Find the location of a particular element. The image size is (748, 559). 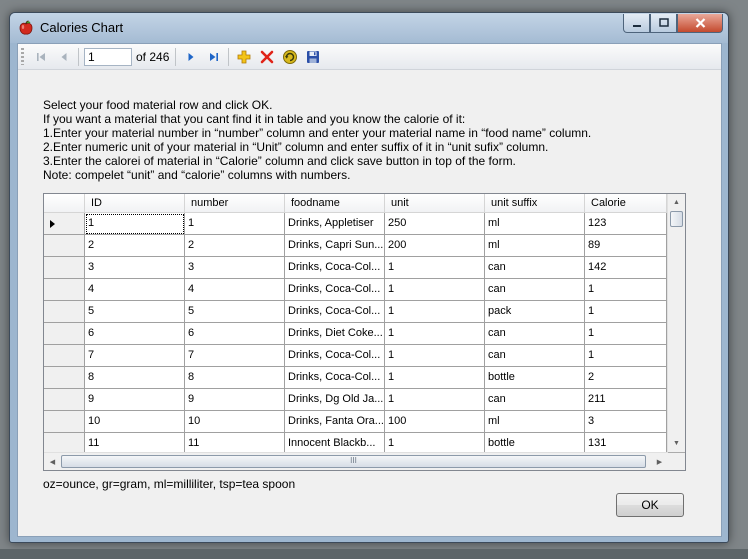

table-row: 9 9 Drinks, Dg Old Ja... 1 can 211 is located at coordinates (355, 400).